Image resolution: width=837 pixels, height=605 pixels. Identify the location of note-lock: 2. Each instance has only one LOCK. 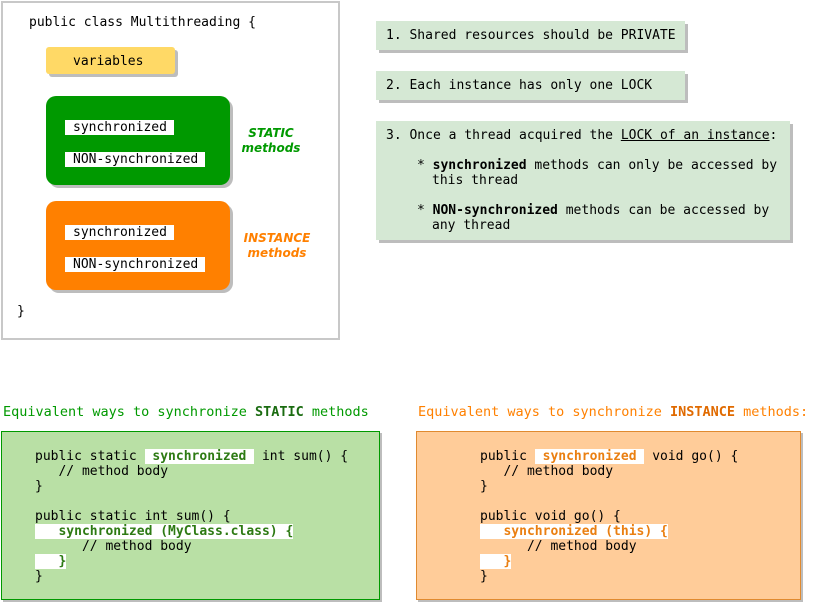
(530, 85).